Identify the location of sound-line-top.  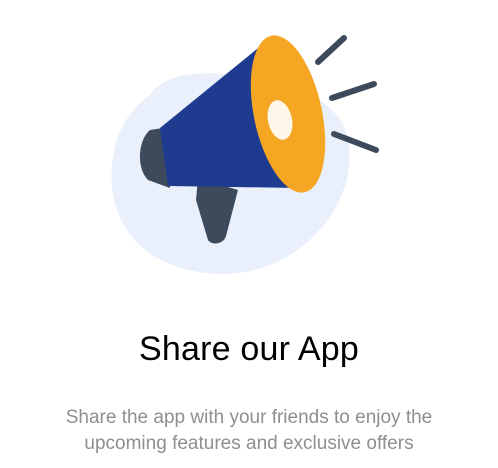
(331, 50).